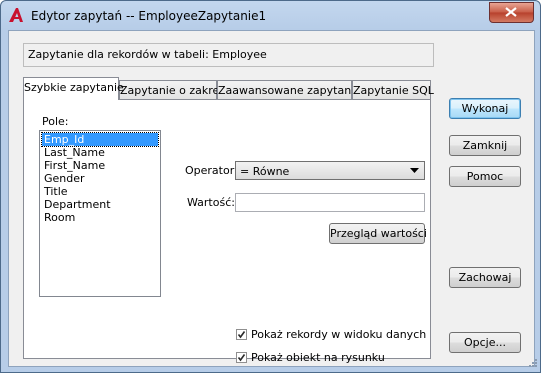 This screenshot has width=541, height=373. Describe the element at coordinates (330, 202) in the screenshot. I see `value-input` at that location.